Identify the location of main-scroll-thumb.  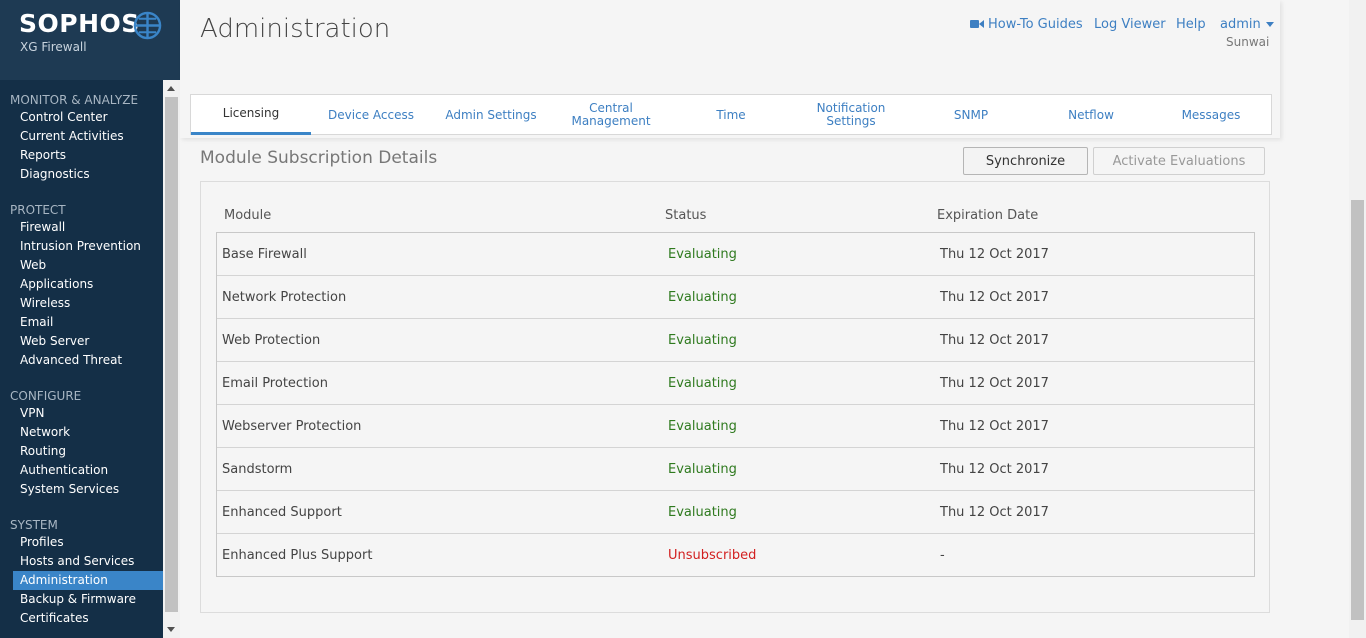
(1357, 410).